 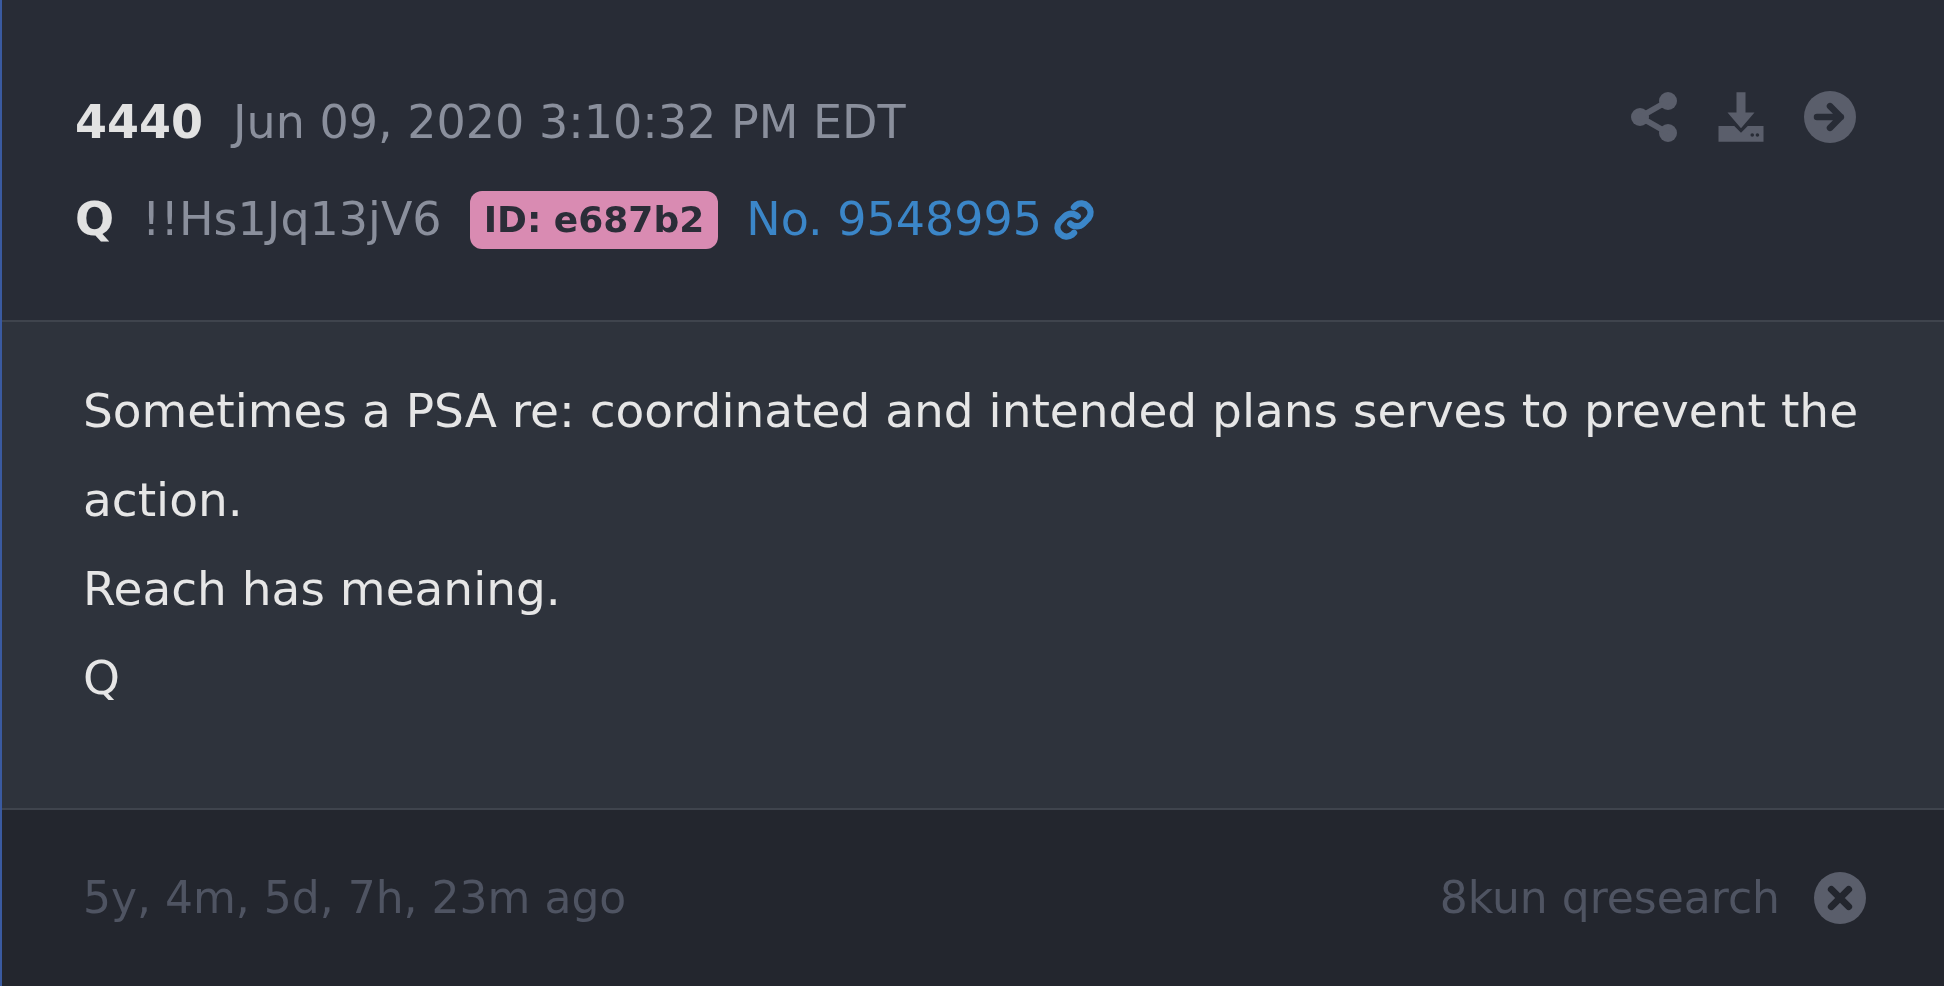 What do you see at coordinates (1840, 898) in the screenshot?
I see `close-icon` at bounding box center [1840, 898].